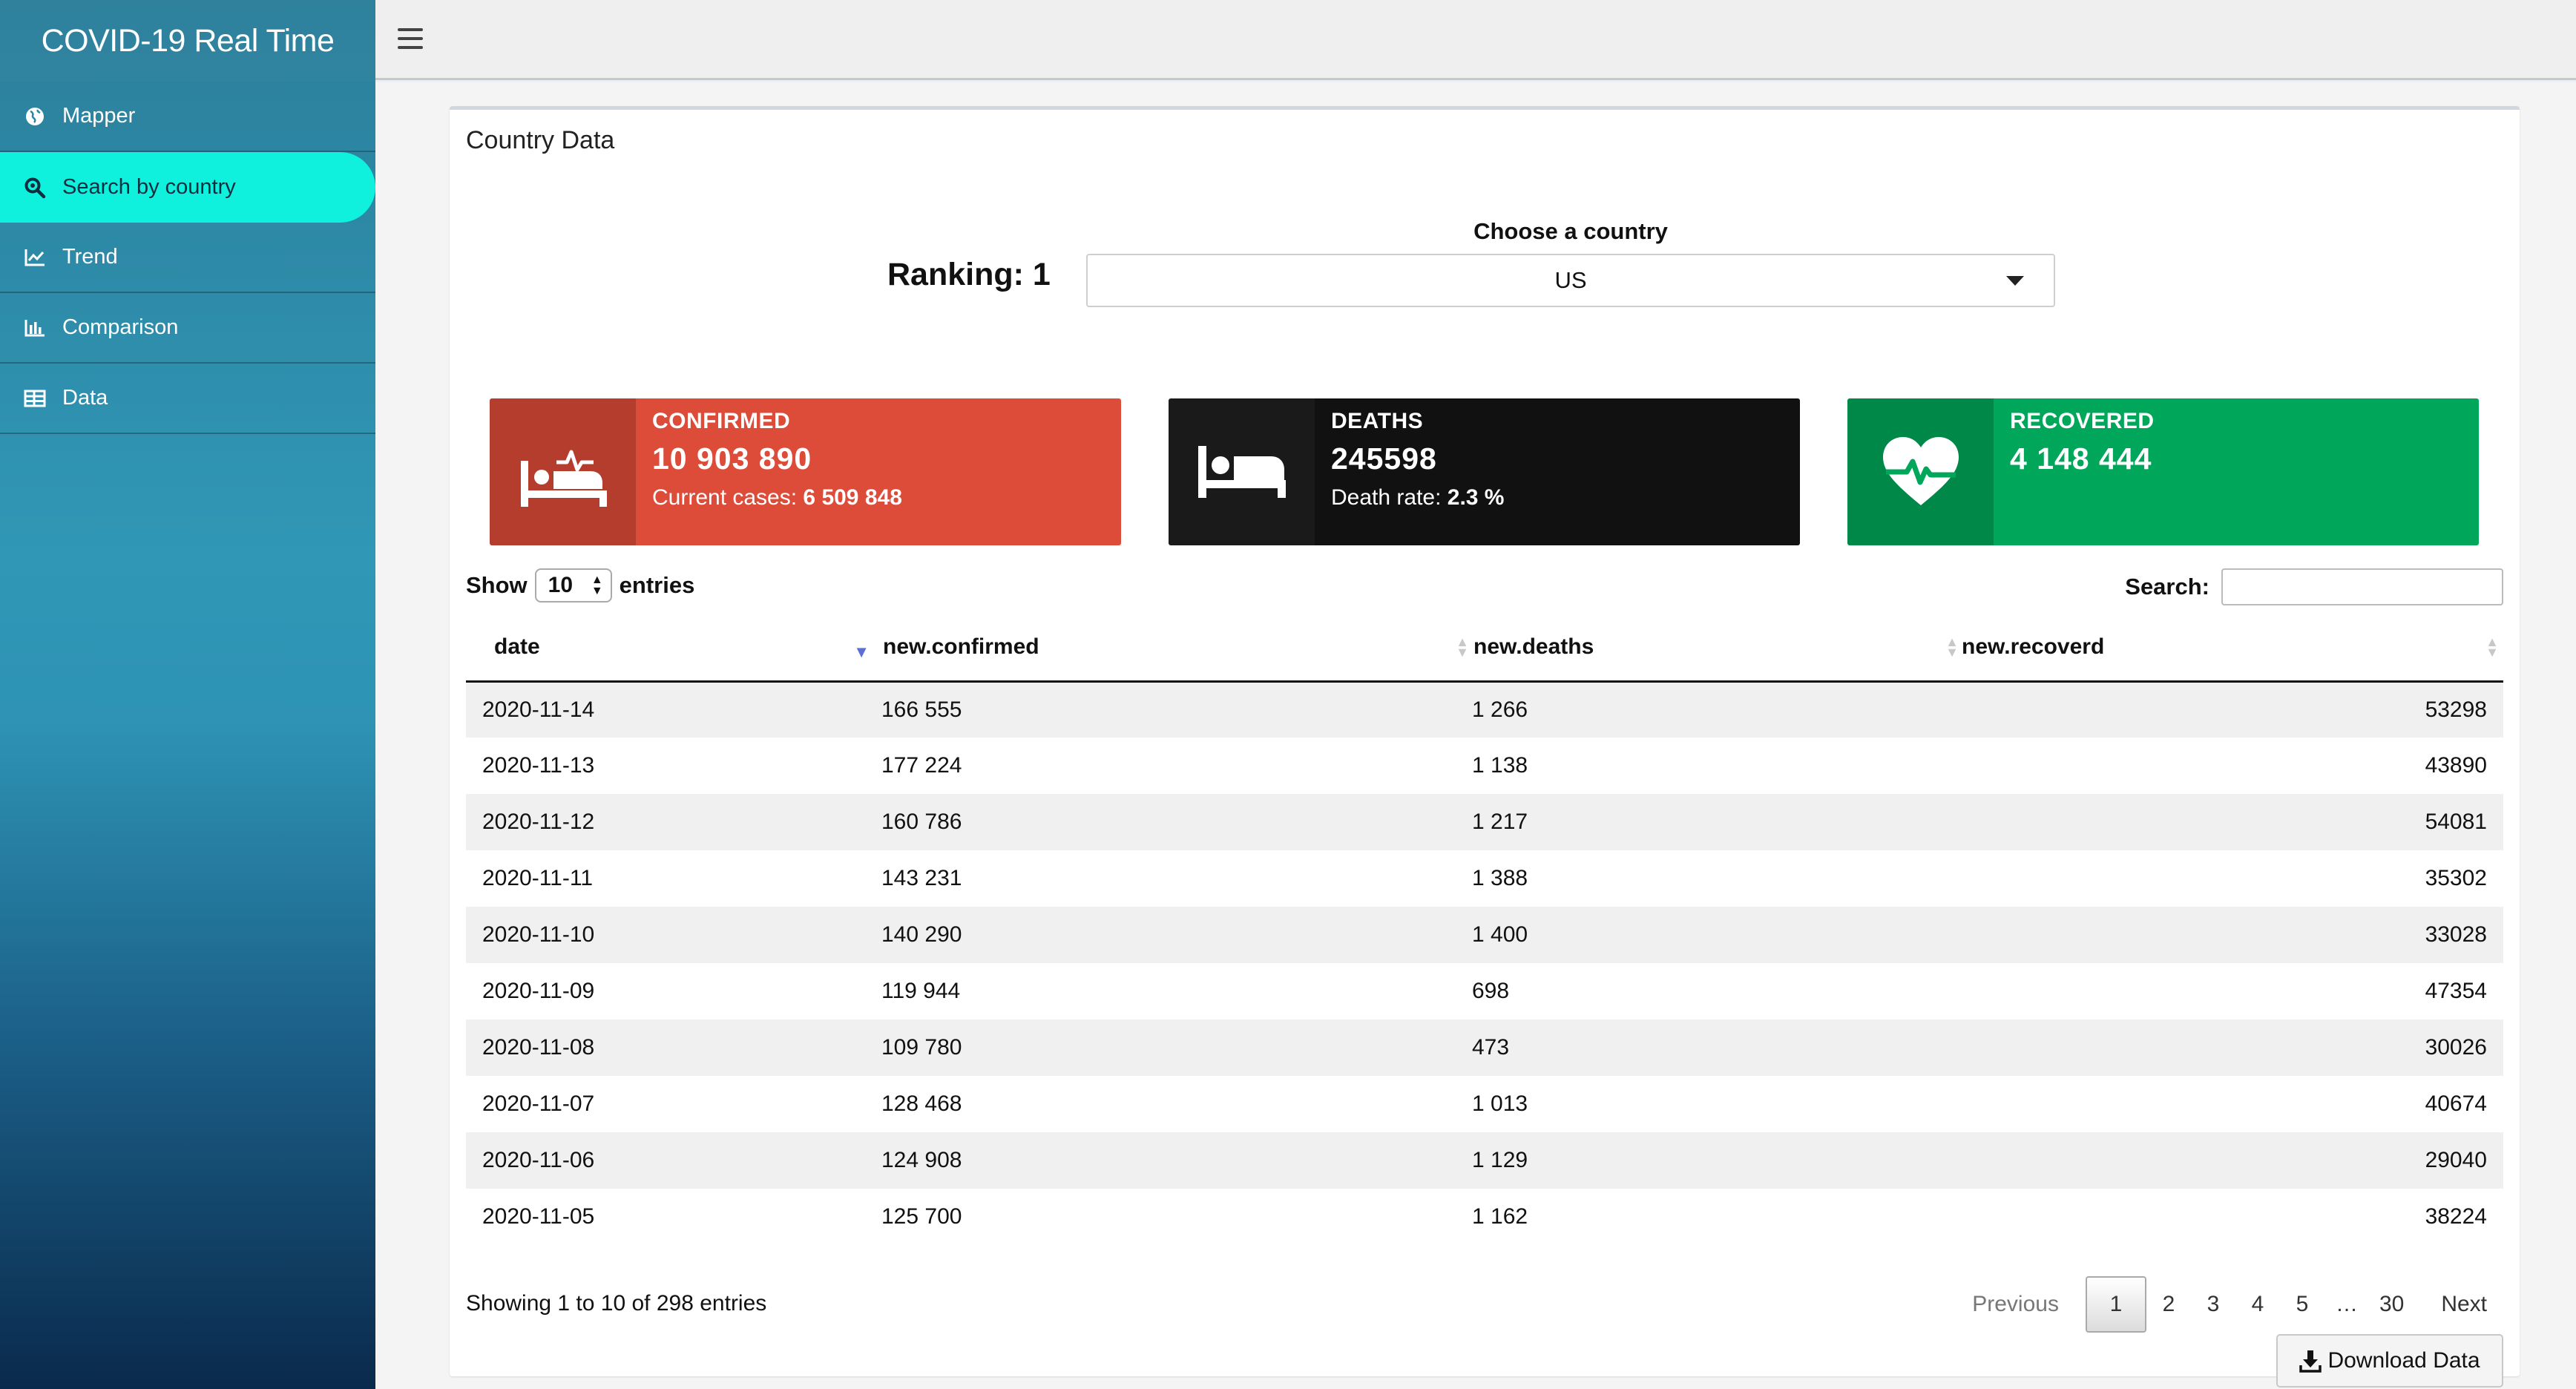 This screenshot has width=2576, height=1389. I want to click on sidebar-item-label: Mapper, so click(99, 116).